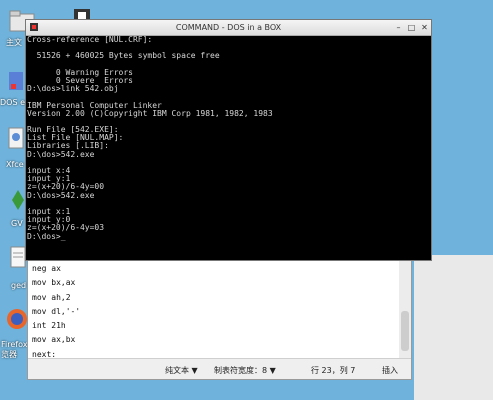 This screenshot has width=493, height=400. What do you see at coordinates (46, 236) in the screenshot?
I see `console-line: D:\dos>_` at bounding box center [46, 236].